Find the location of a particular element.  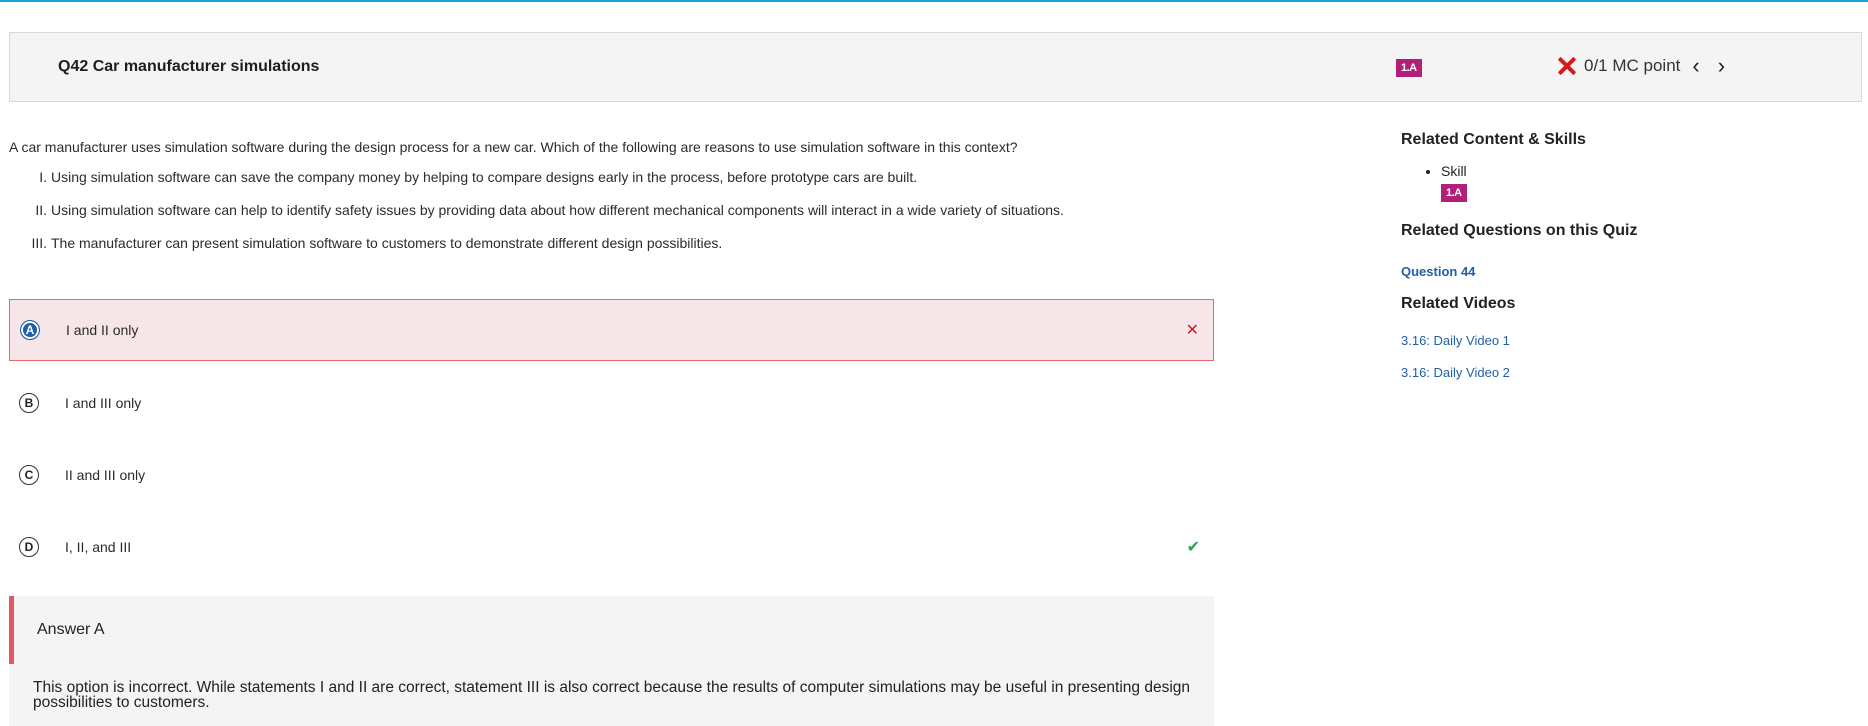

option-text: I, II, and III is located at coordinates (98, 547).